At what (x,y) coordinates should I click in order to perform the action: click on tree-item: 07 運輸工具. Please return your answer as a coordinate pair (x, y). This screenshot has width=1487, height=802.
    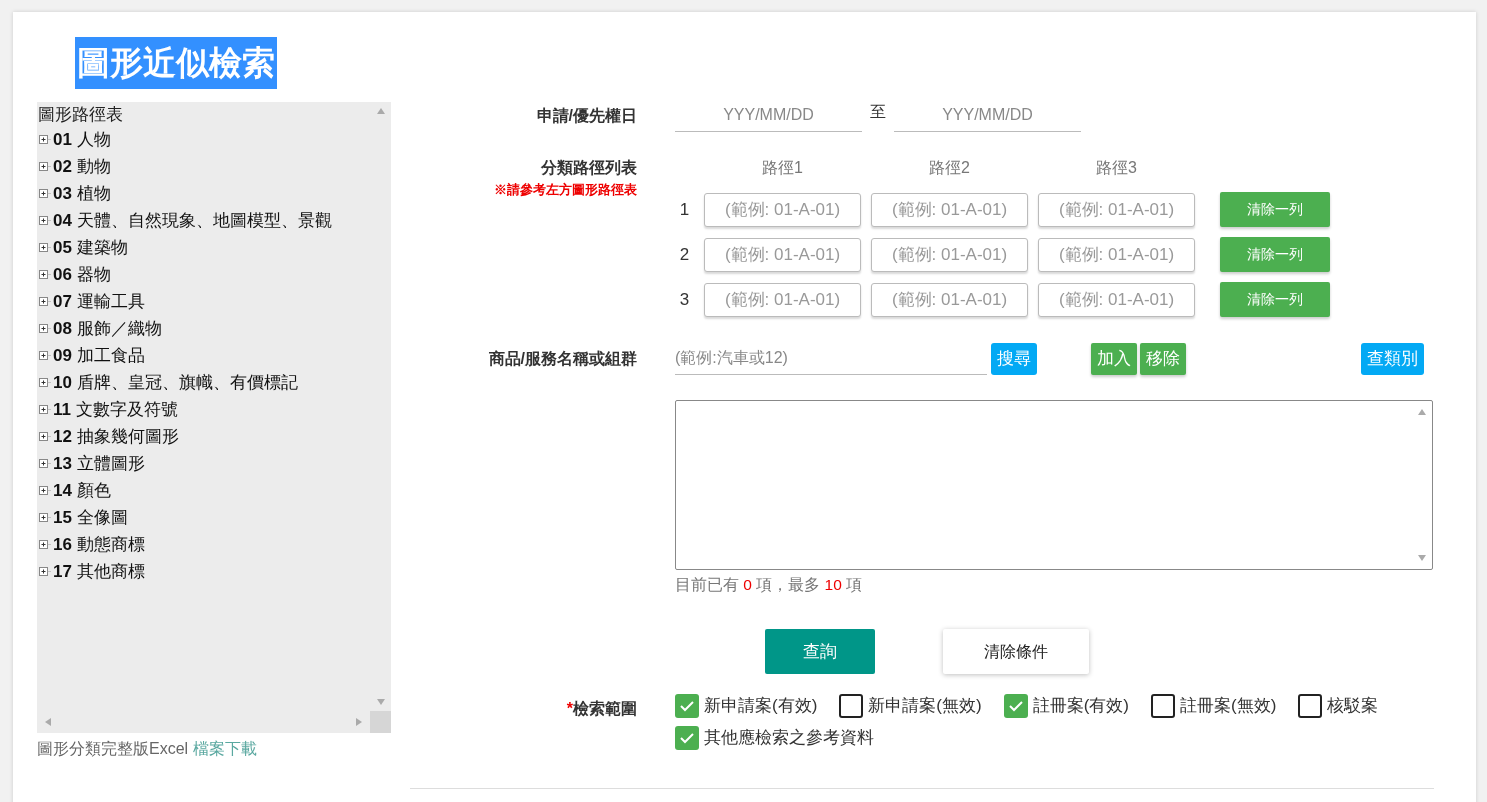
    Looking at the image, I should click on (98, 301).